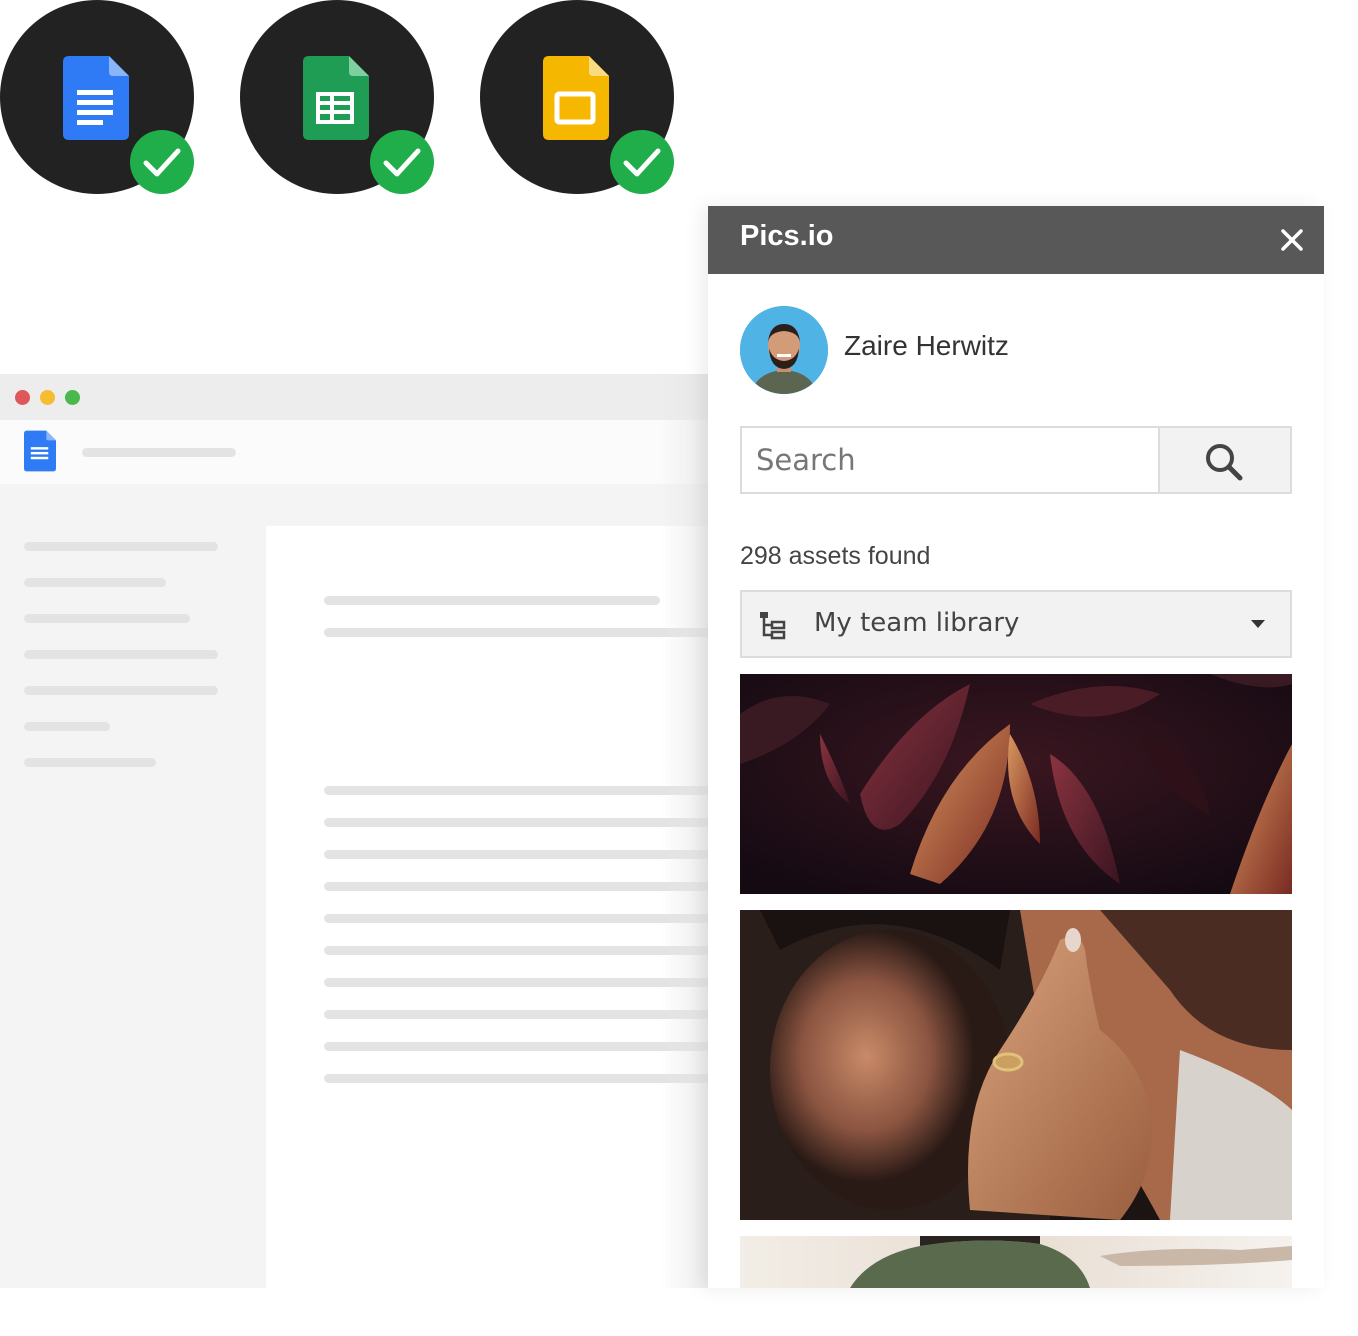 This screenshot has width=1358, height=1336. I want to click on library-selected-label: My team library, so click(917, 623).